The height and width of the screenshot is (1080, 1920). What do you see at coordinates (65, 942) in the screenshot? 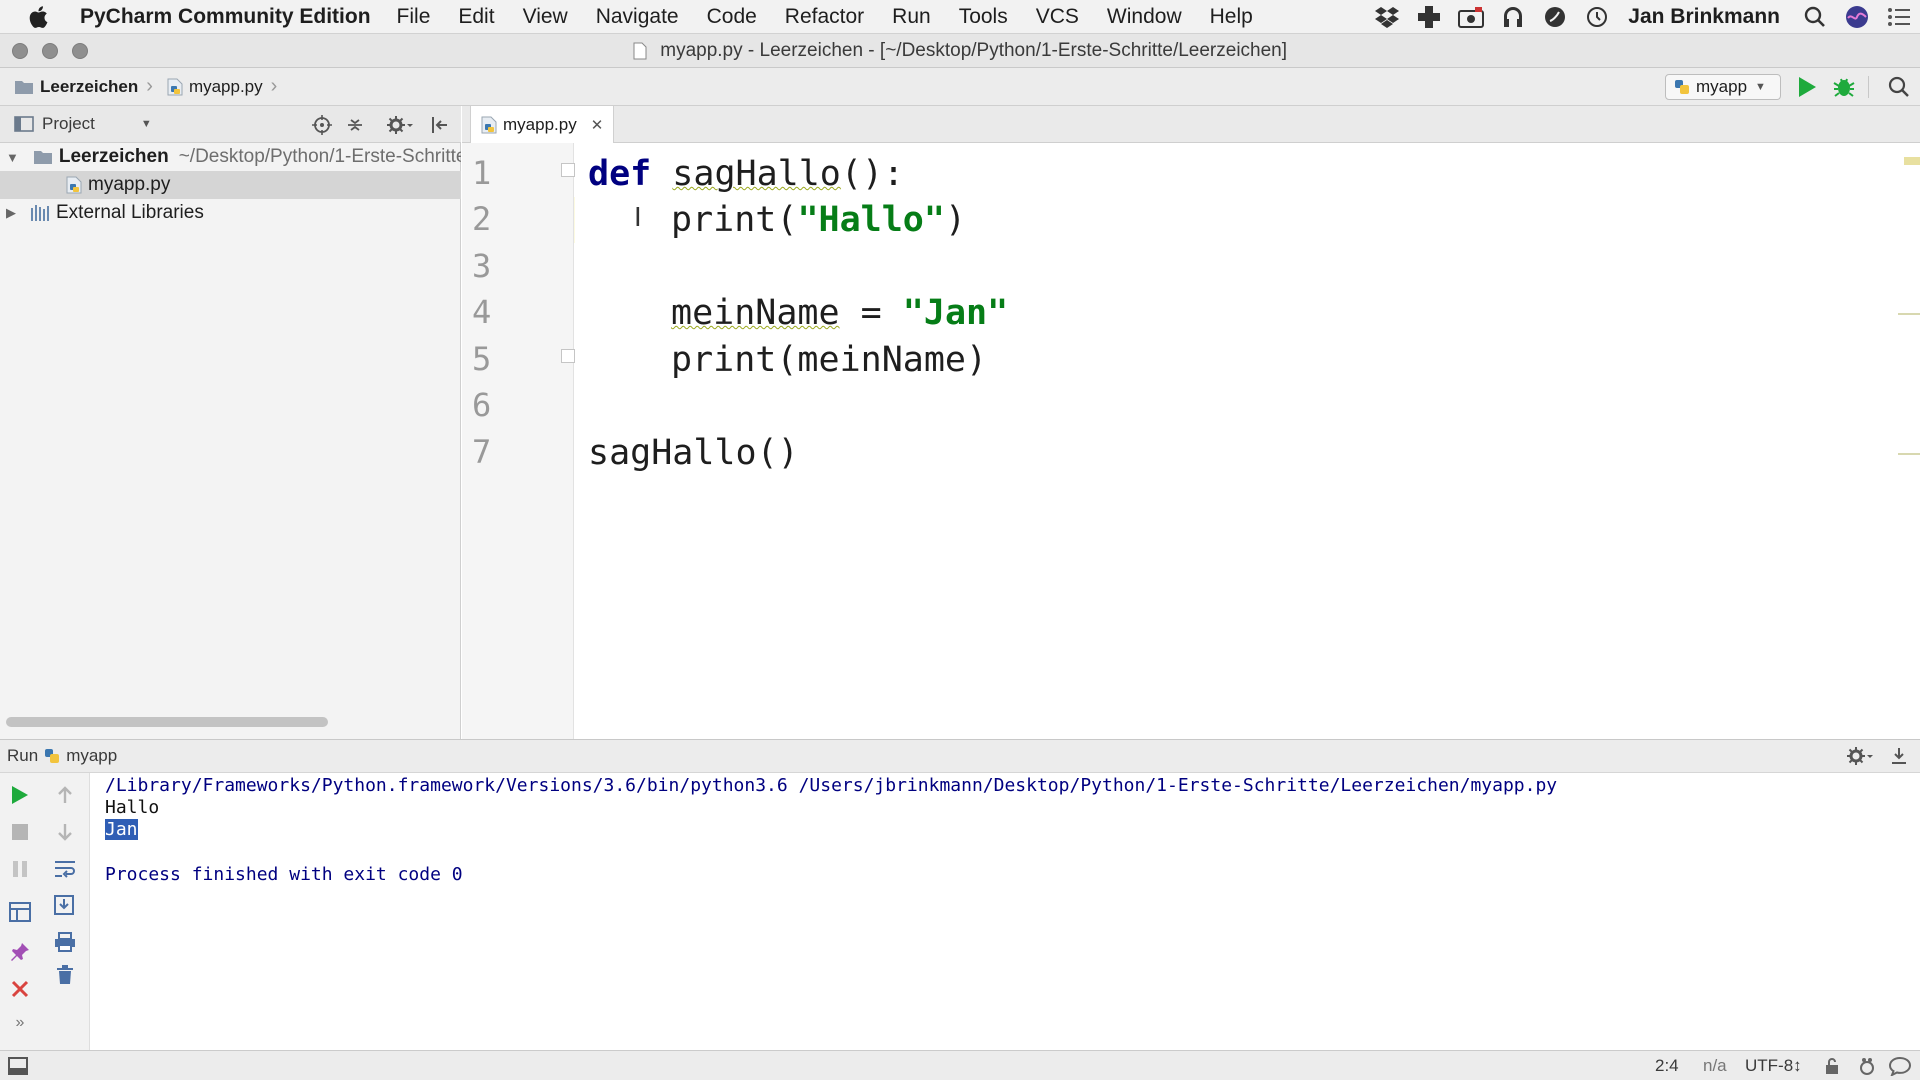
I see `print-icon` at bounding box center [65, 942].